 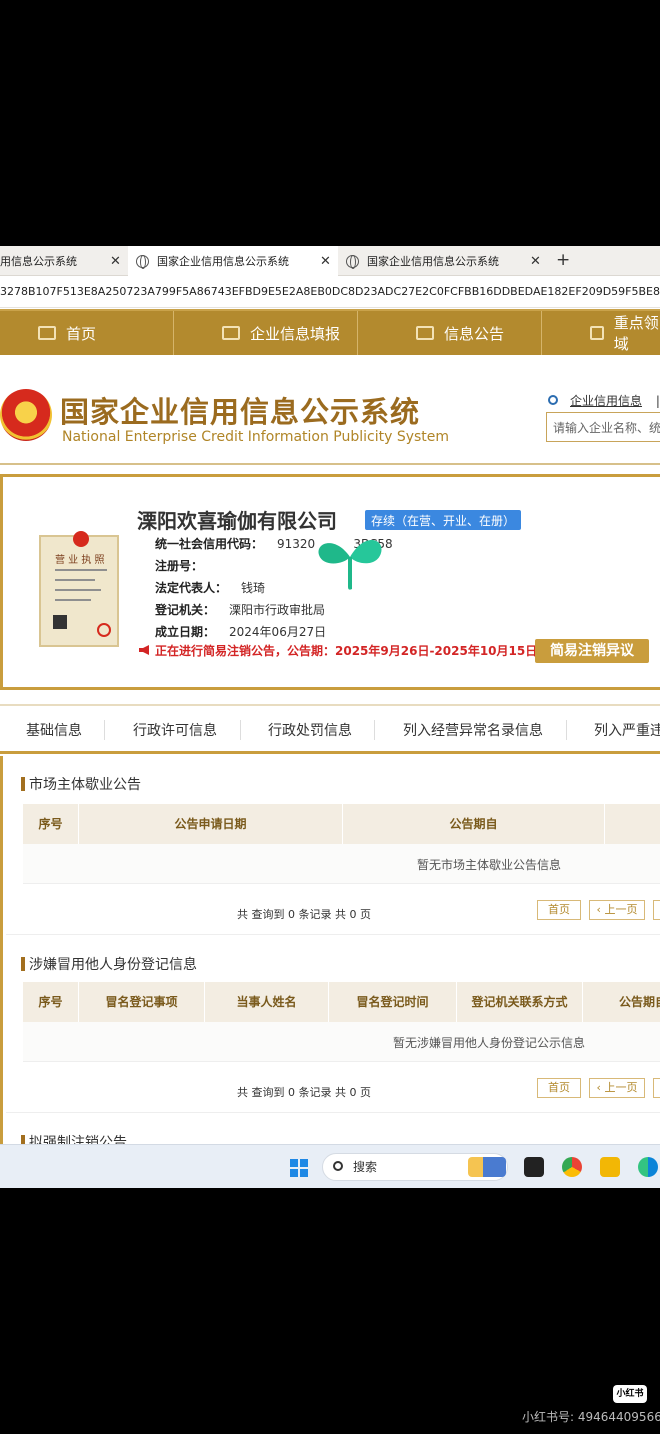 I want to click on field-value: 2024年06月27日, so click(x=278, y=632).